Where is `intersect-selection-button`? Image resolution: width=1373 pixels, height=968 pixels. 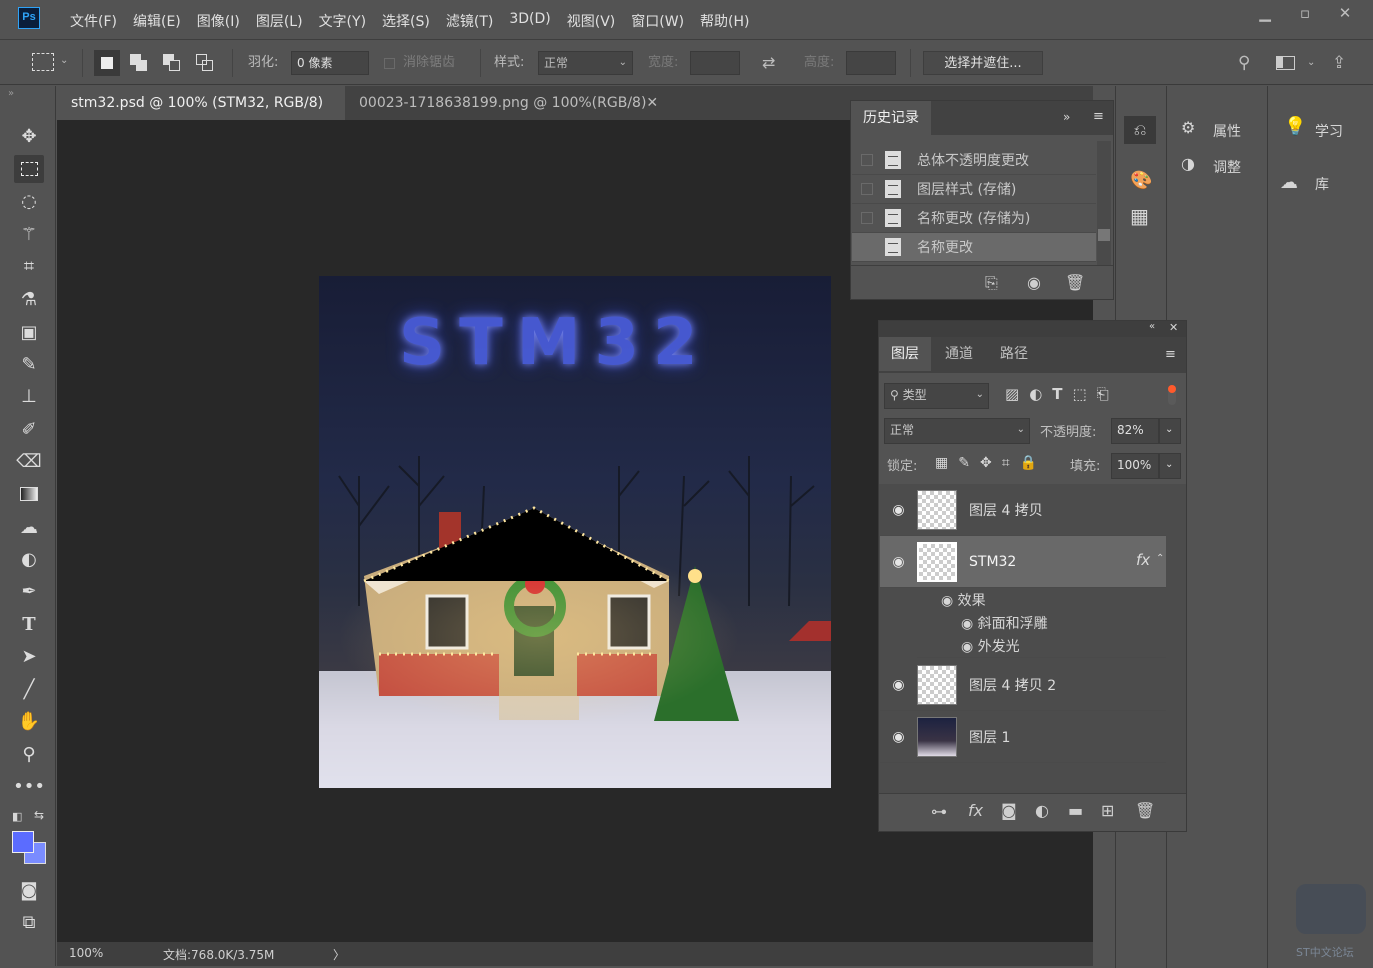 intersect-selection-button is located at coordinates (205, 63).